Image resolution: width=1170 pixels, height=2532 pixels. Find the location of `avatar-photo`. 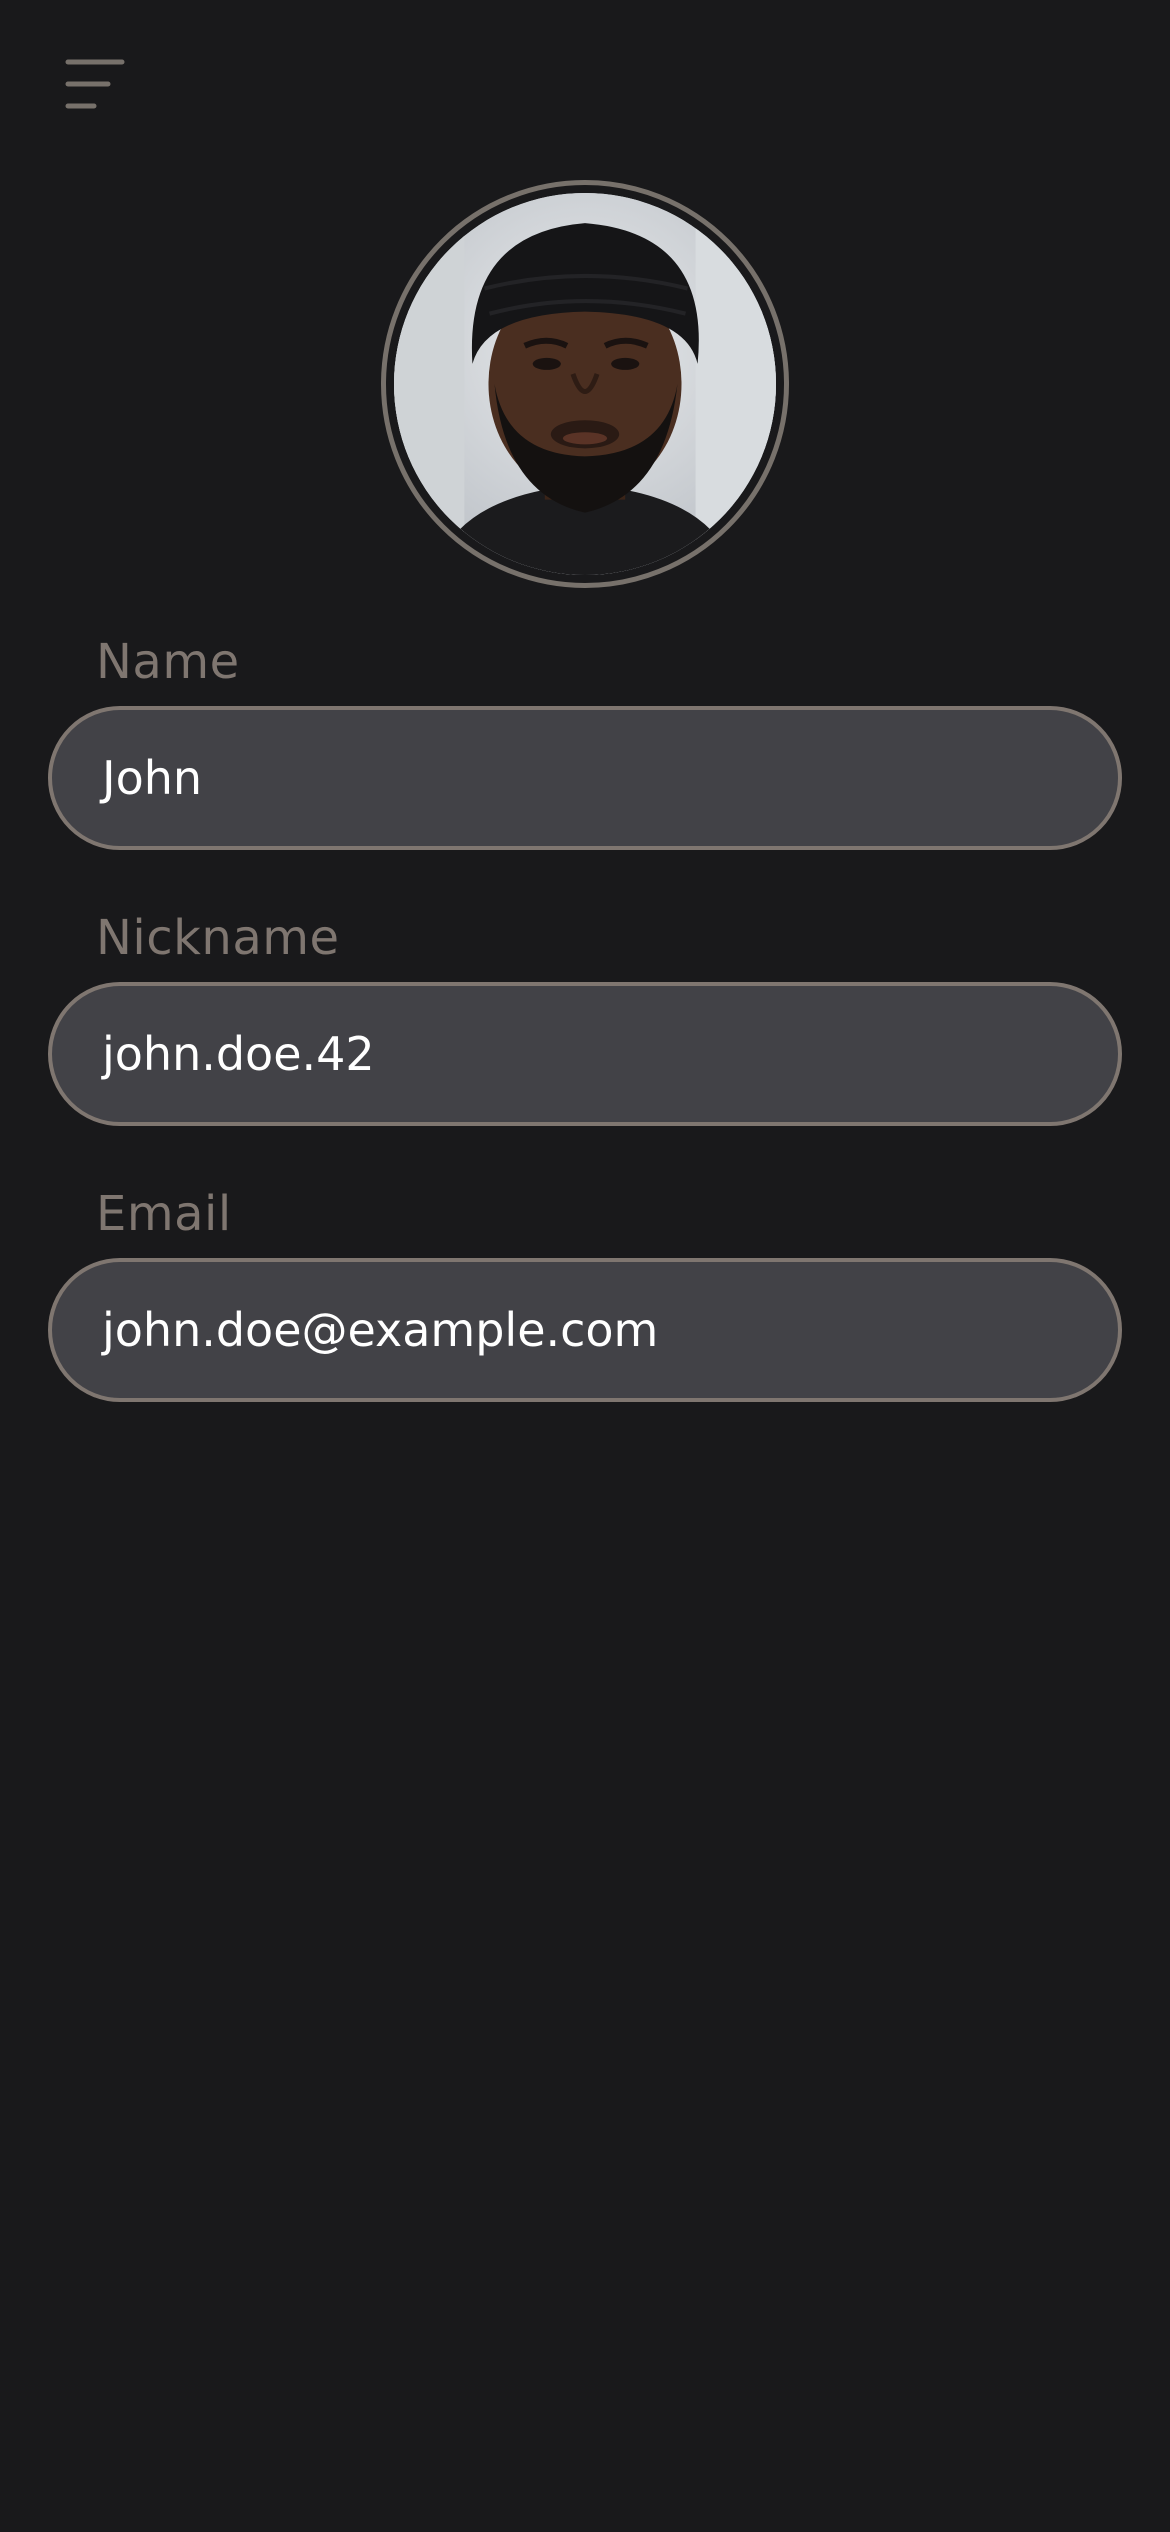

avatar-photo is located at coordinates (585, 384).